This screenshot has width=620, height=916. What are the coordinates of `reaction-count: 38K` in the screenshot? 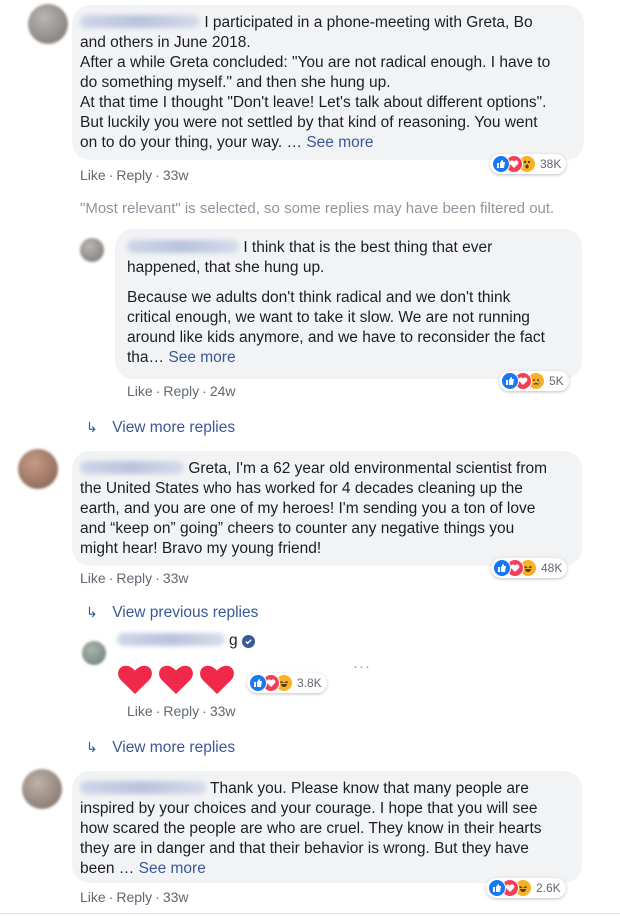 It's located at (551, 164).